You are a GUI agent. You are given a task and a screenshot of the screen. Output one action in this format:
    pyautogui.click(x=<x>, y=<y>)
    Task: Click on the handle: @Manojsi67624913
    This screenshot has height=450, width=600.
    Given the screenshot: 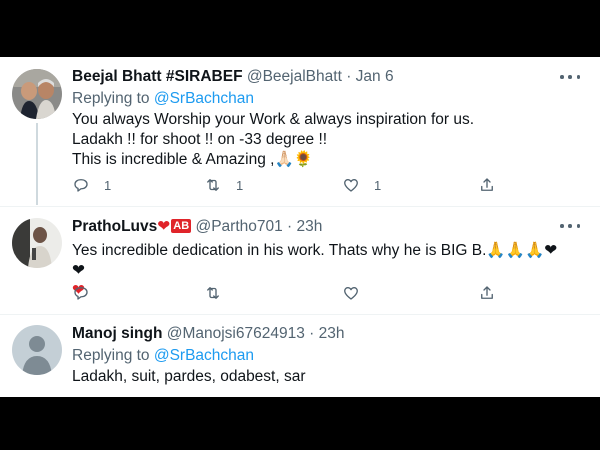 What is the action you would take?
    pyautogui.click(x=236, y=333)
    